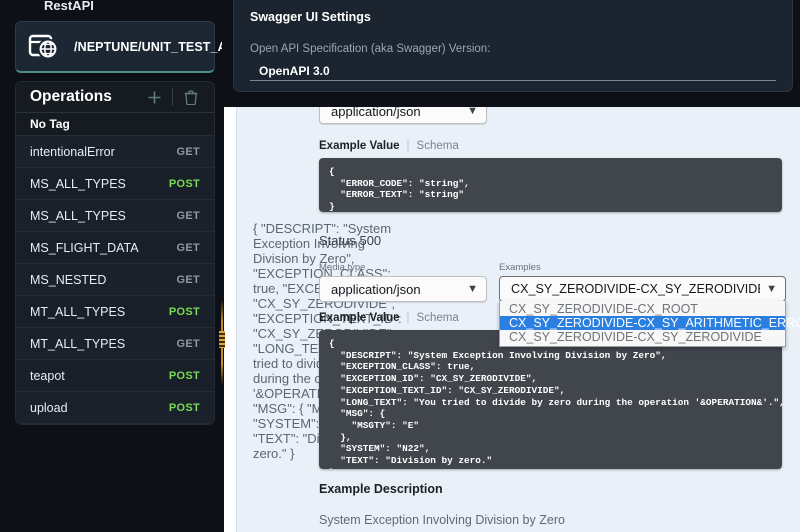 Image resolution: width=800 pixels, height=532 pixels. What do you see at coordinates (642, 337) in the screenshot?
I see `examples-option-2: CX_SY_ZERODIVIDE-CX_SY_ZERODIVIDE` at bounding box center [642, 337].